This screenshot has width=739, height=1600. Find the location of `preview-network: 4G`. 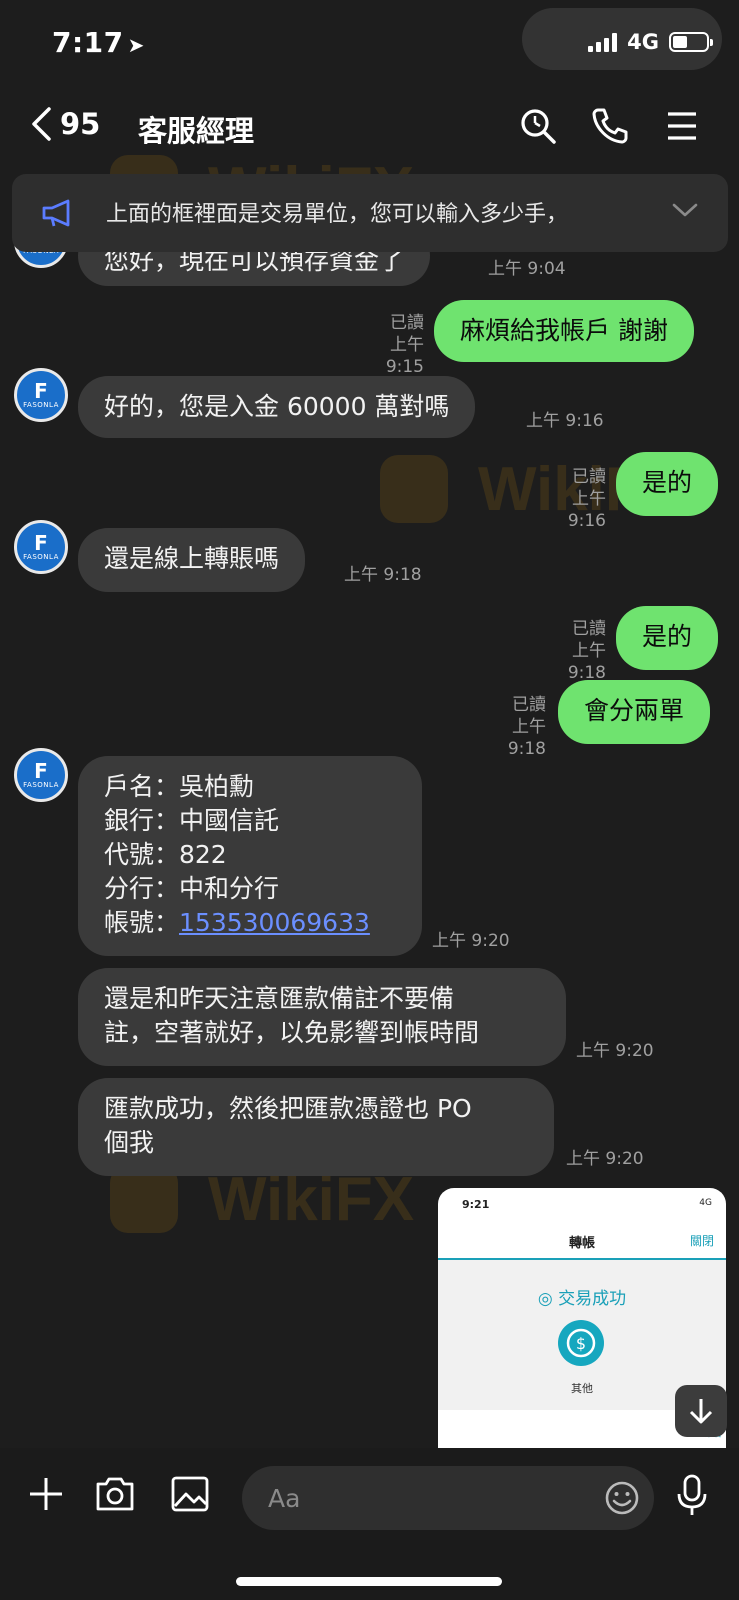

preview-network: 4G is located at coordinates (705, 1203).